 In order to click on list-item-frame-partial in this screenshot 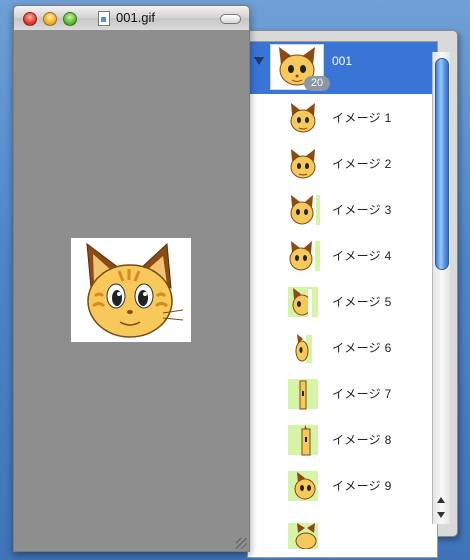, I will do `click(342, 531)`.